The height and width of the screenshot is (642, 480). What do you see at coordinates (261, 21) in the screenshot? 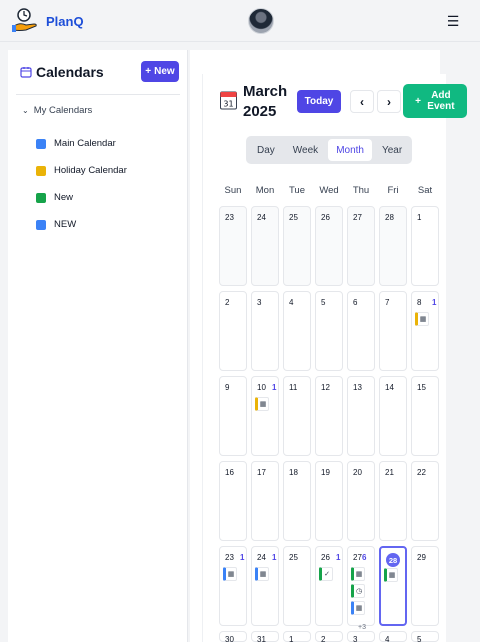
I see `user-avatar` at bounding box center [261, 21].